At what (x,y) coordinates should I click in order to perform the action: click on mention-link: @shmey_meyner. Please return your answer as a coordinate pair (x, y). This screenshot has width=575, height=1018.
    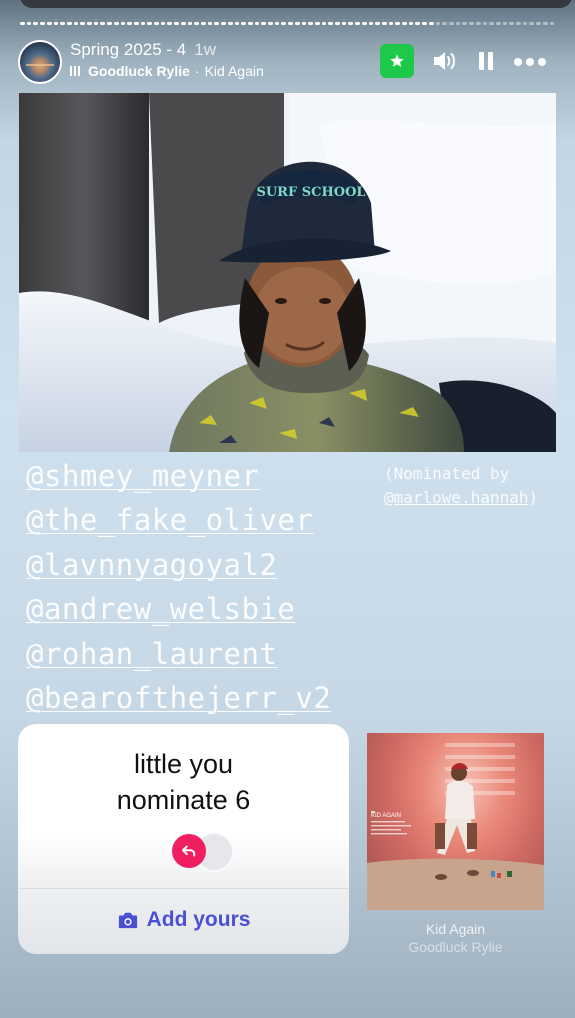
    Looking at the image, I should click on (206, 476).